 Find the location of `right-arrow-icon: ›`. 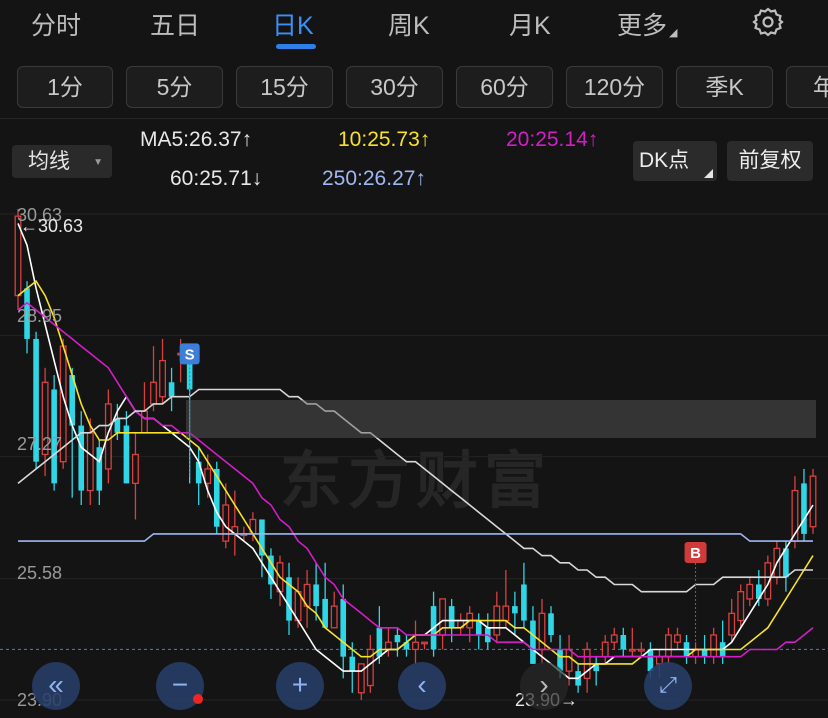

right-arrow-icon: › is located at coordinates (544, 686).